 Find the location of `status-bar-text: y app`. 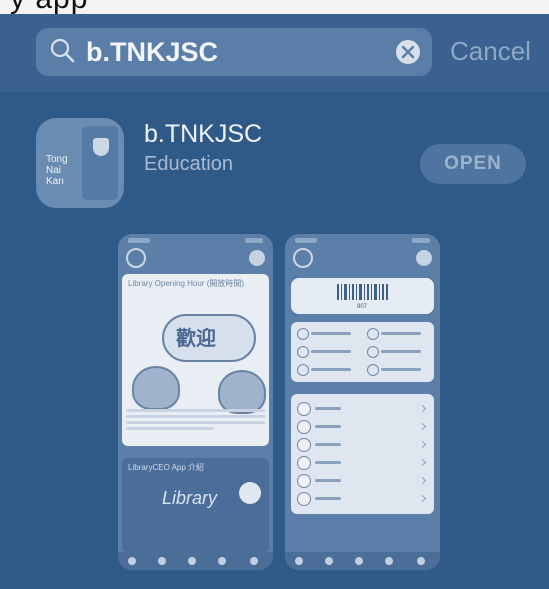

status-bar-text: y app is located at coordinates (49, 7).